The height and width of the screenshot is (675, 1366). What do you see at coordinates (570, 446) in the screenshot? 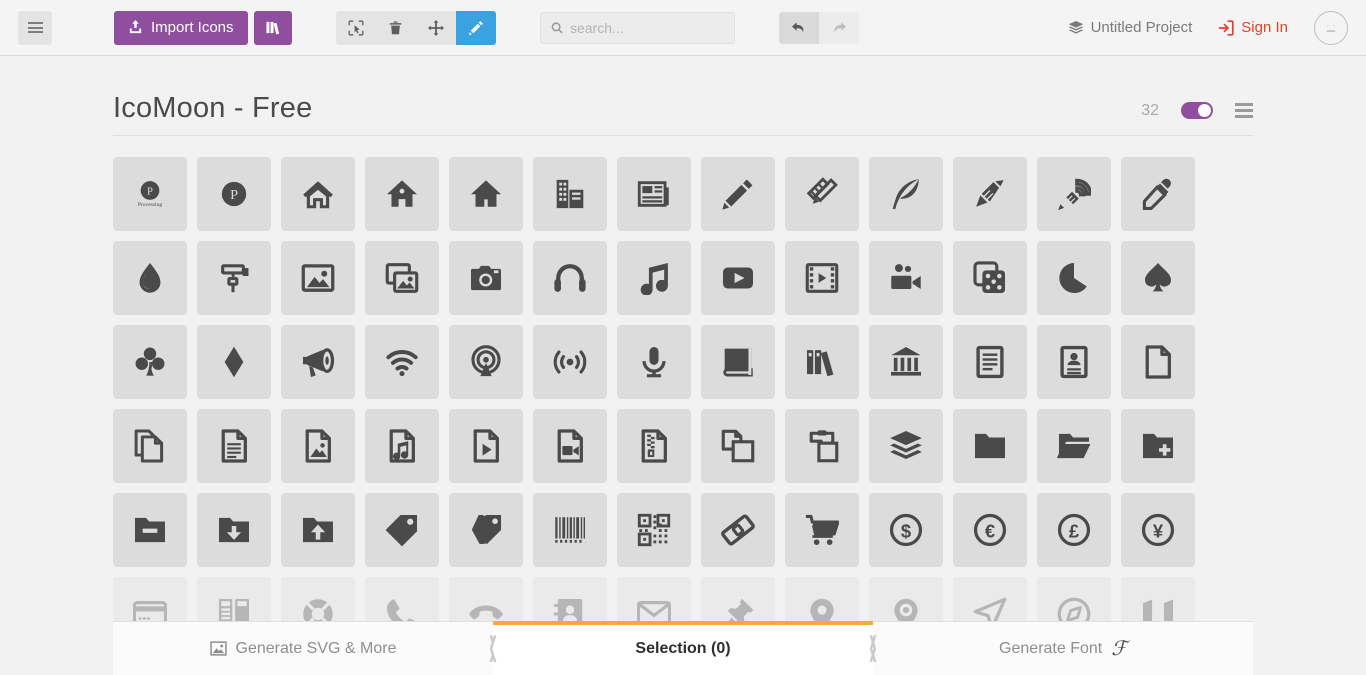
I see `icon-cell-file-video` at bounding box center [570, 446].